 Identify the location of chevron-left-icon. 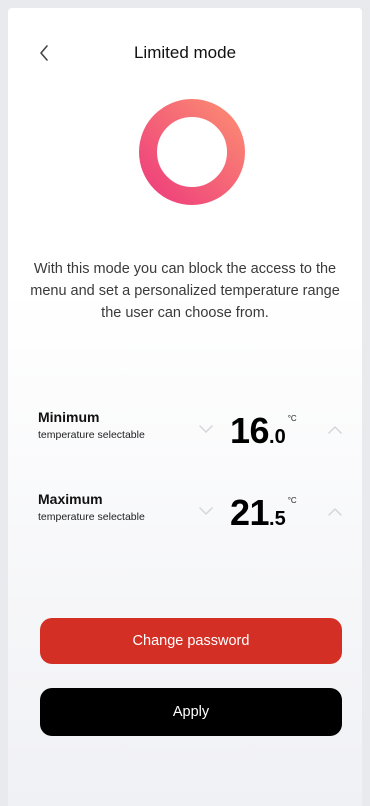
(44, 53).